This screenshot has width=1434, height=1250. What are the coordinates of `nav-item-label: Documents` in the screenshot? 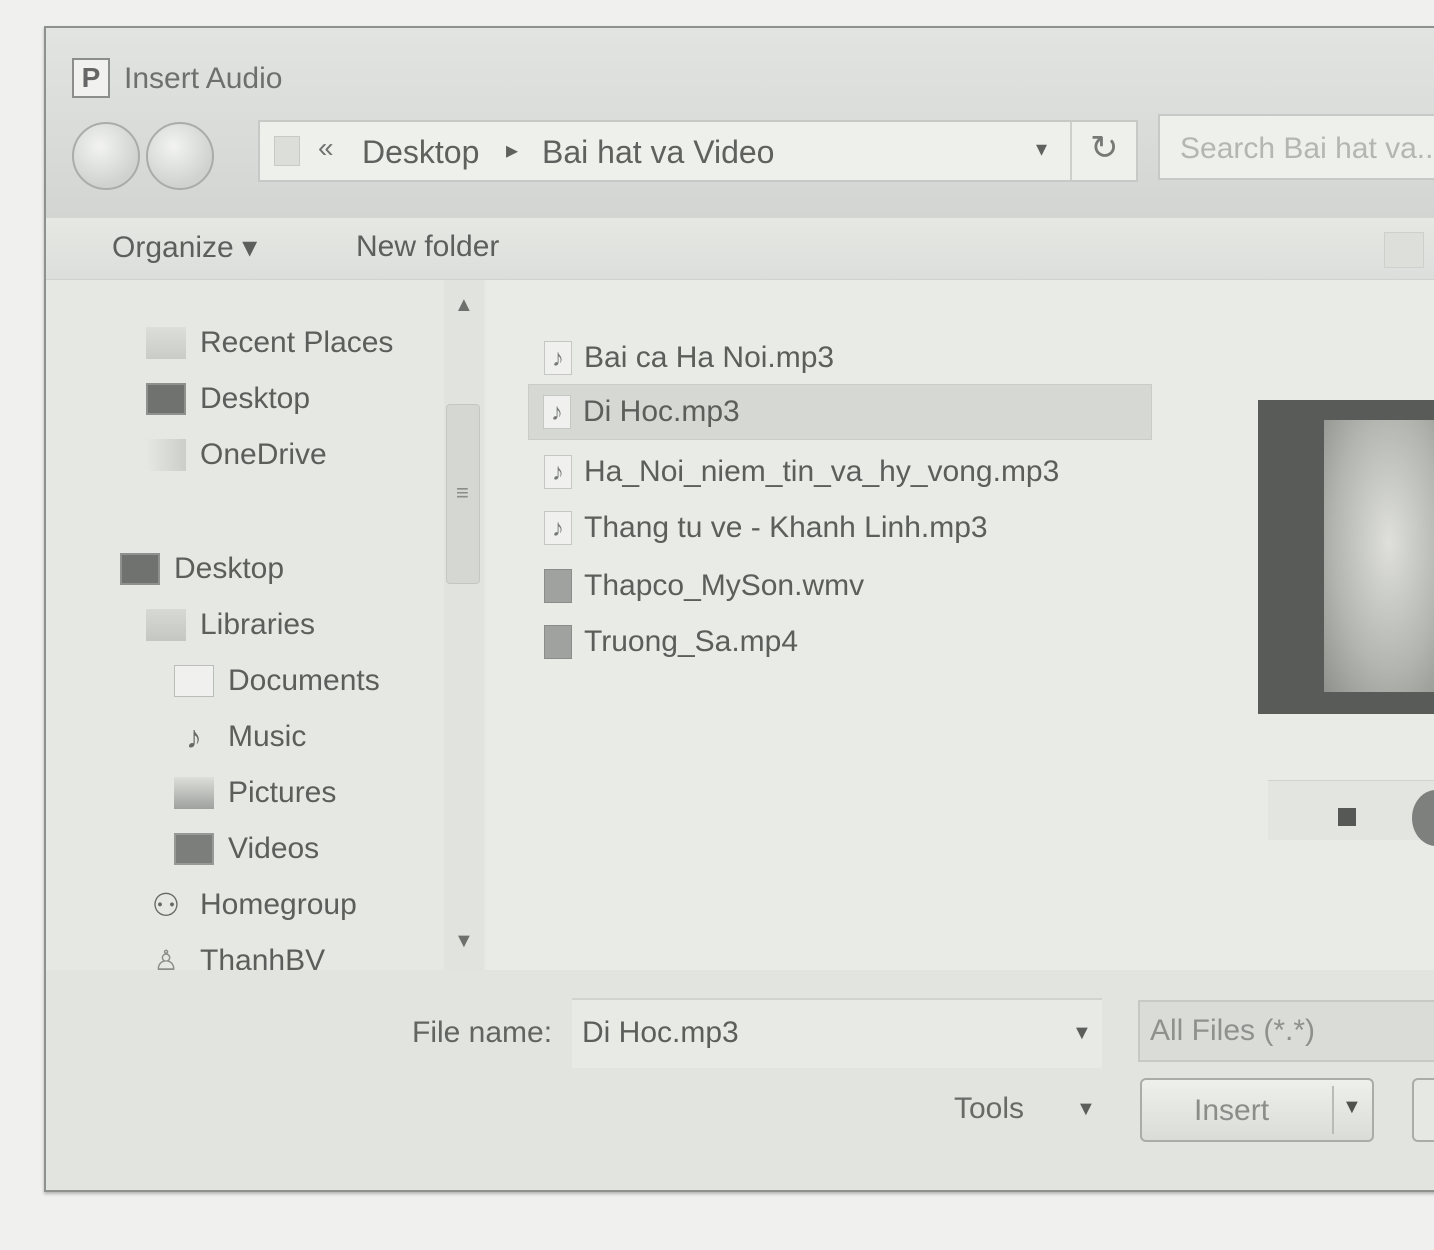 It's located at (304, 680).